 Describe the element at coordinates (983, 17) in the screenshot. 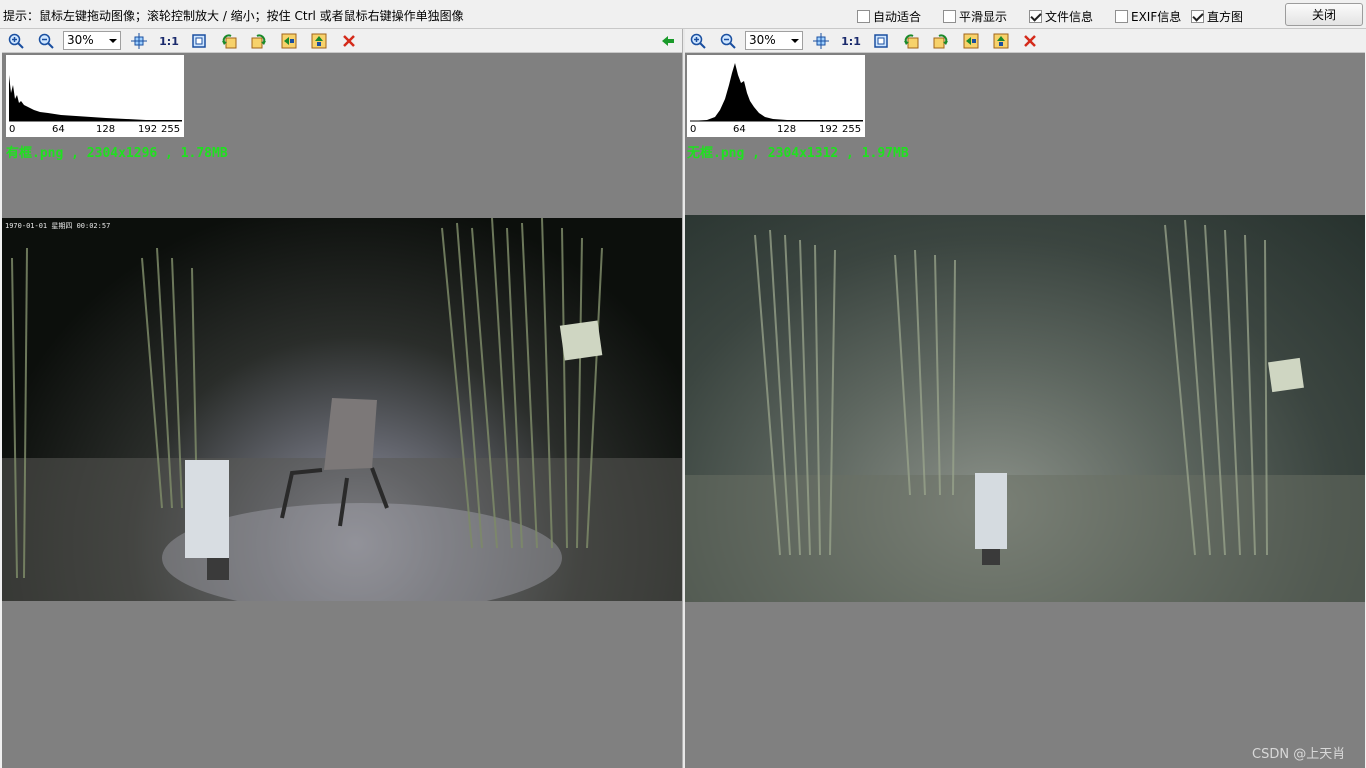

I see `checkbox-label: 平滑显示` at that location.